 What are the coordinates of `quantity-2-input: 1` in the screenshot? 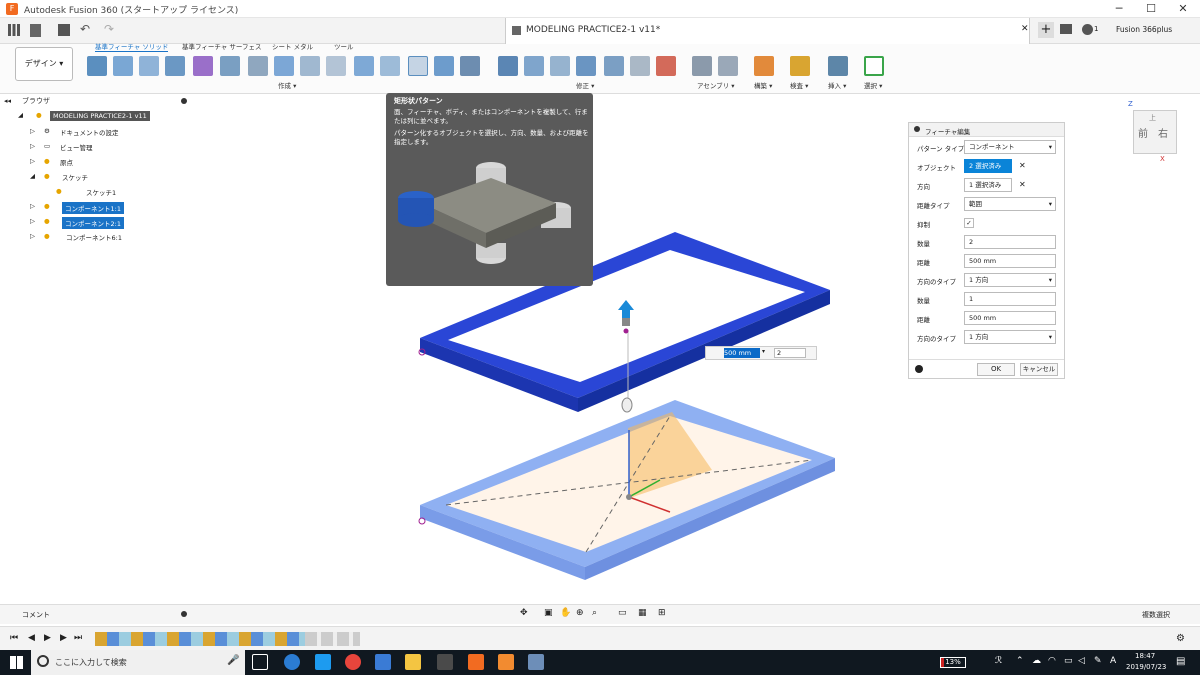 It's located at (1010, 299).